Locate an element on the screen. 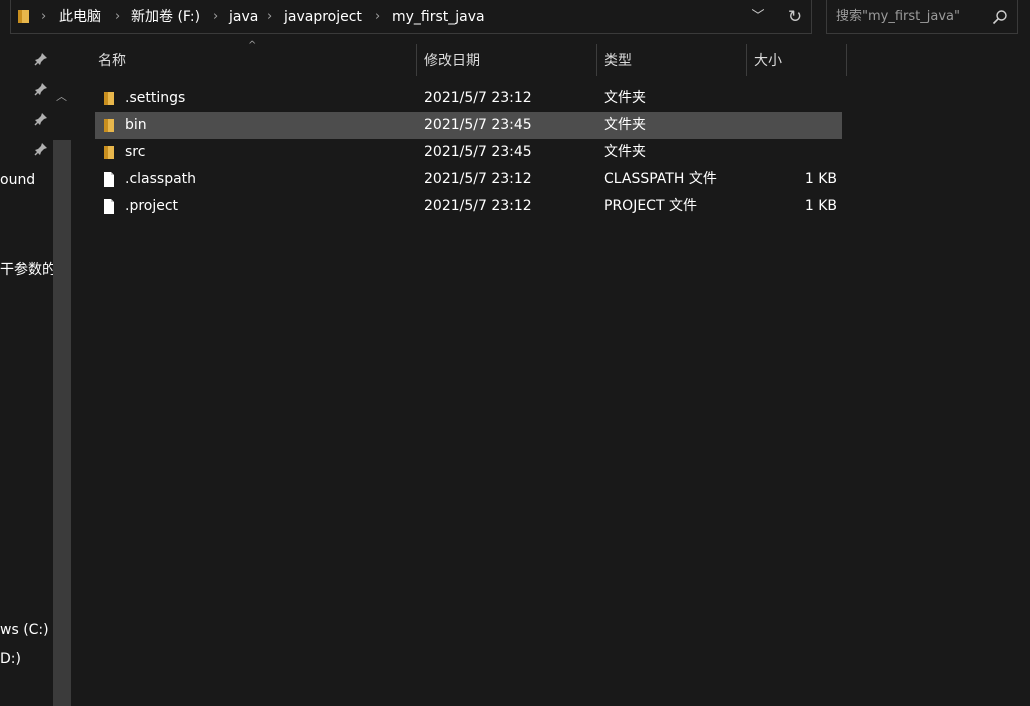  file-type: PROJECT 文件 is located at coordinates (650, 206).